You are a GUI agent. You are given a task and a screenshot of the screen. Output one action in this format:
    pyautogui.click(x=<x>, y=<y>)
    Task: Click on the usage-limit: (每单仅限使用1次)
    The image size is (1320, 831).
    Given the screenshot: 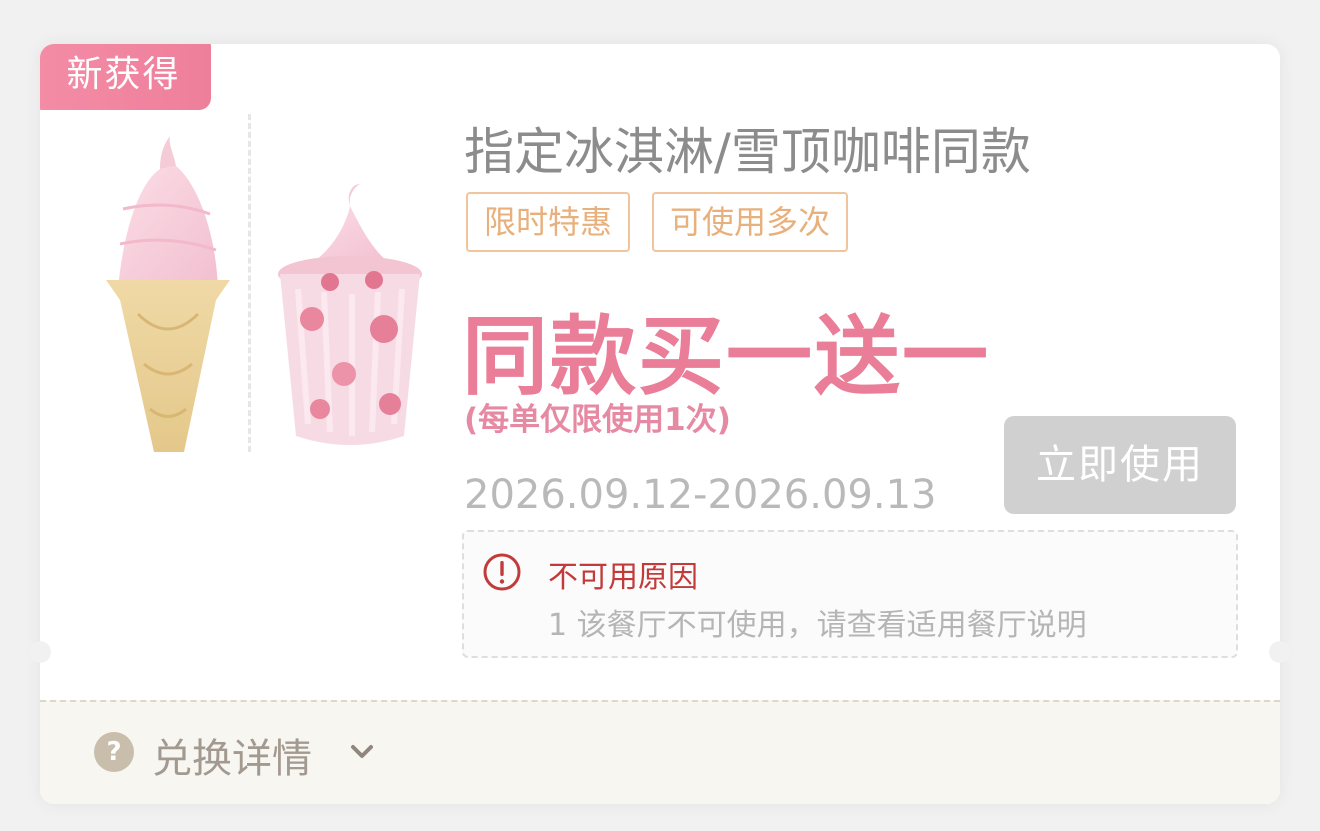 What is the action you would take?
    pyautogui.click(x=597, y=420)
    